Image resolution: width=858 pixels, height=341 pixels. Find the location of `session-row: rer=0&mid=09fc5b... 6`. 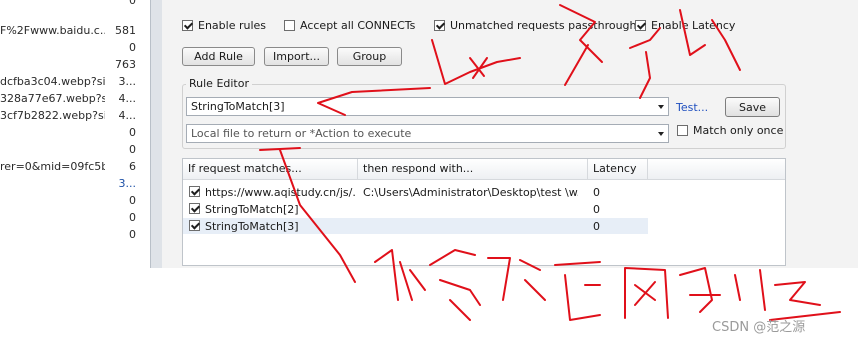

session-row: rer=0&mid=09fc5b... 6 is located at coordinates (70, 168).